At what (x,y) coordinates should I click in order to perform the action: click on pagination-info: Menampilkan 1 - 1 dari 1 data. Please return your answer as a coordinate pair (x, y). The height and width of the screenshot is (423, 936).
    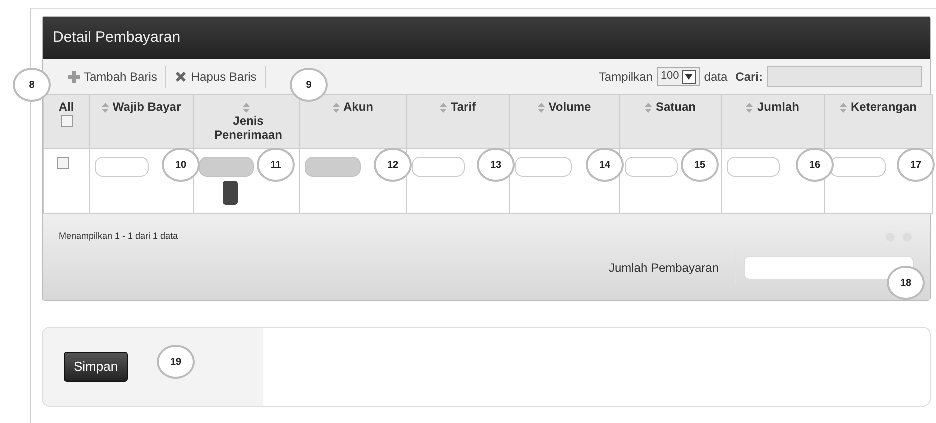
    Looking at the image, I should click on (118, 237).